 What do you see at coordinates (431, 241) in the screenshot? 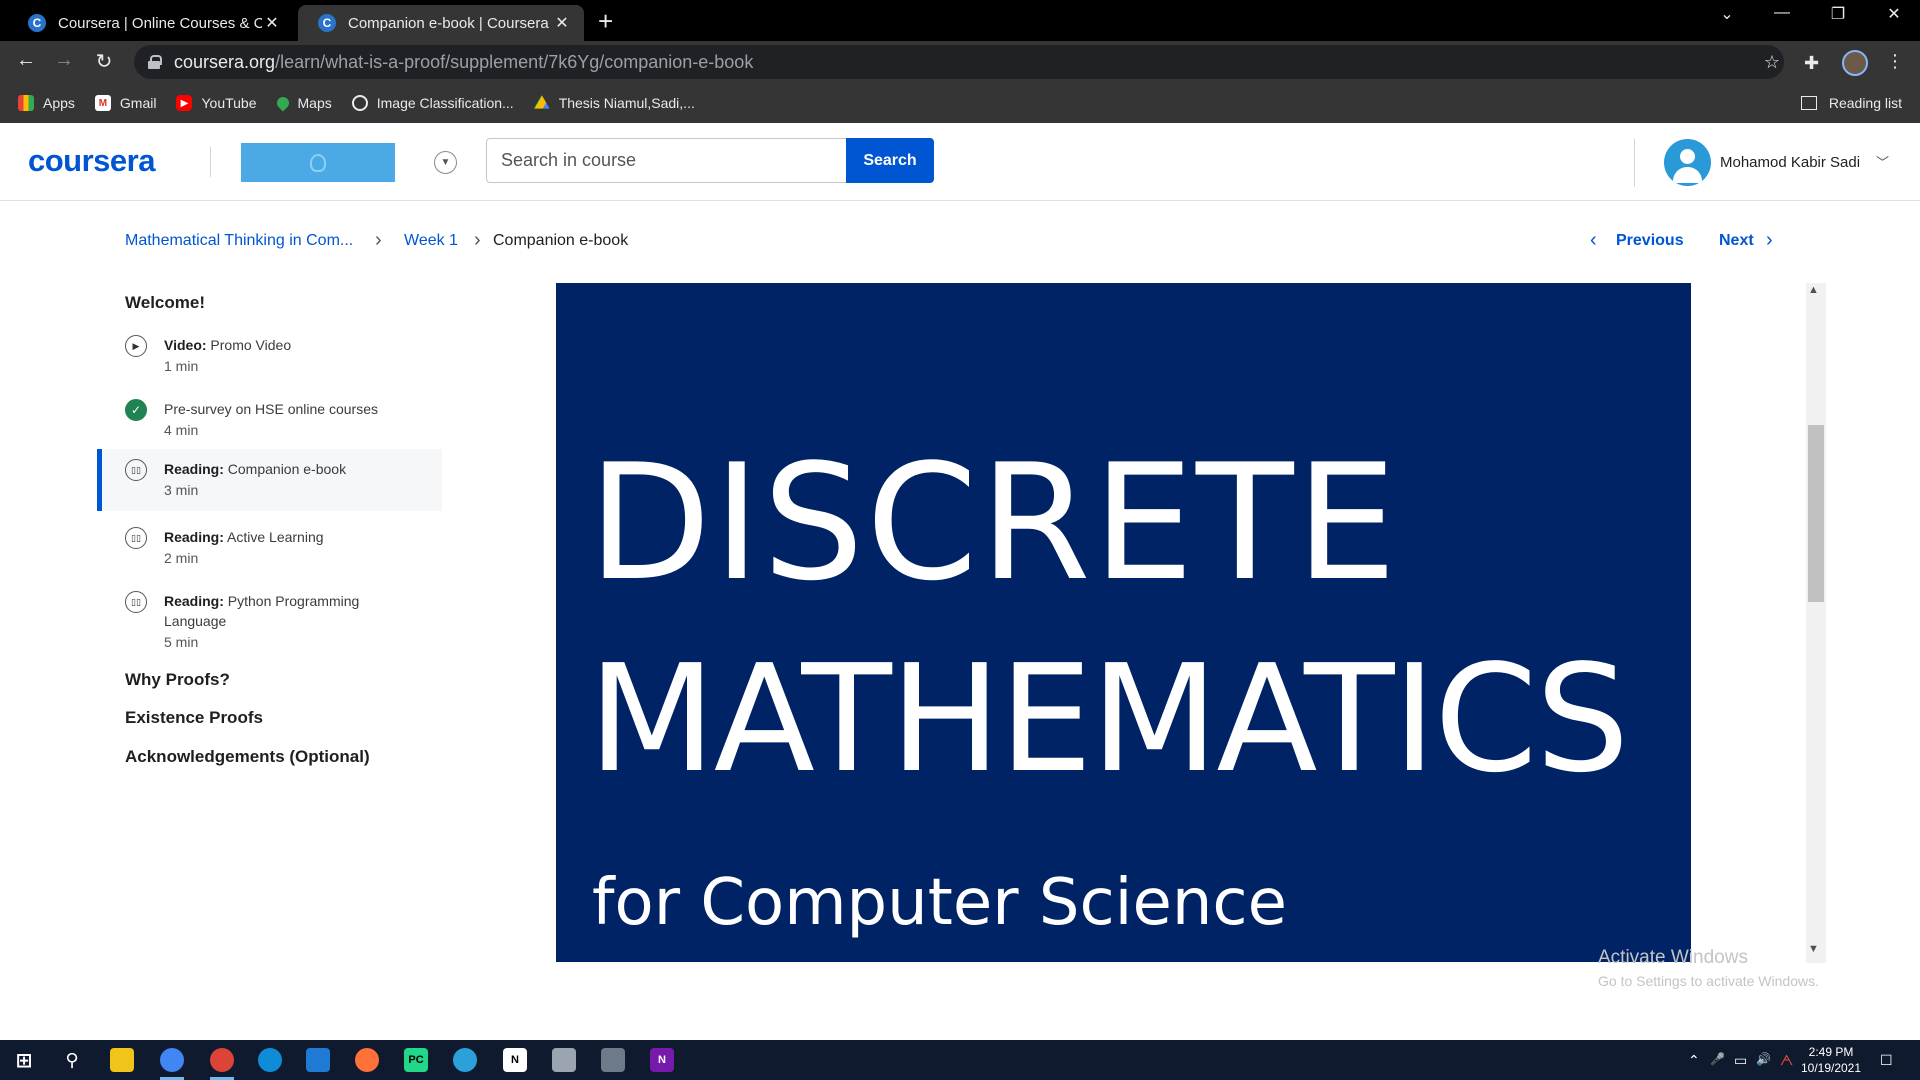
I see `breadcrumb-week: Week 1` at bounding box center [431, 241].